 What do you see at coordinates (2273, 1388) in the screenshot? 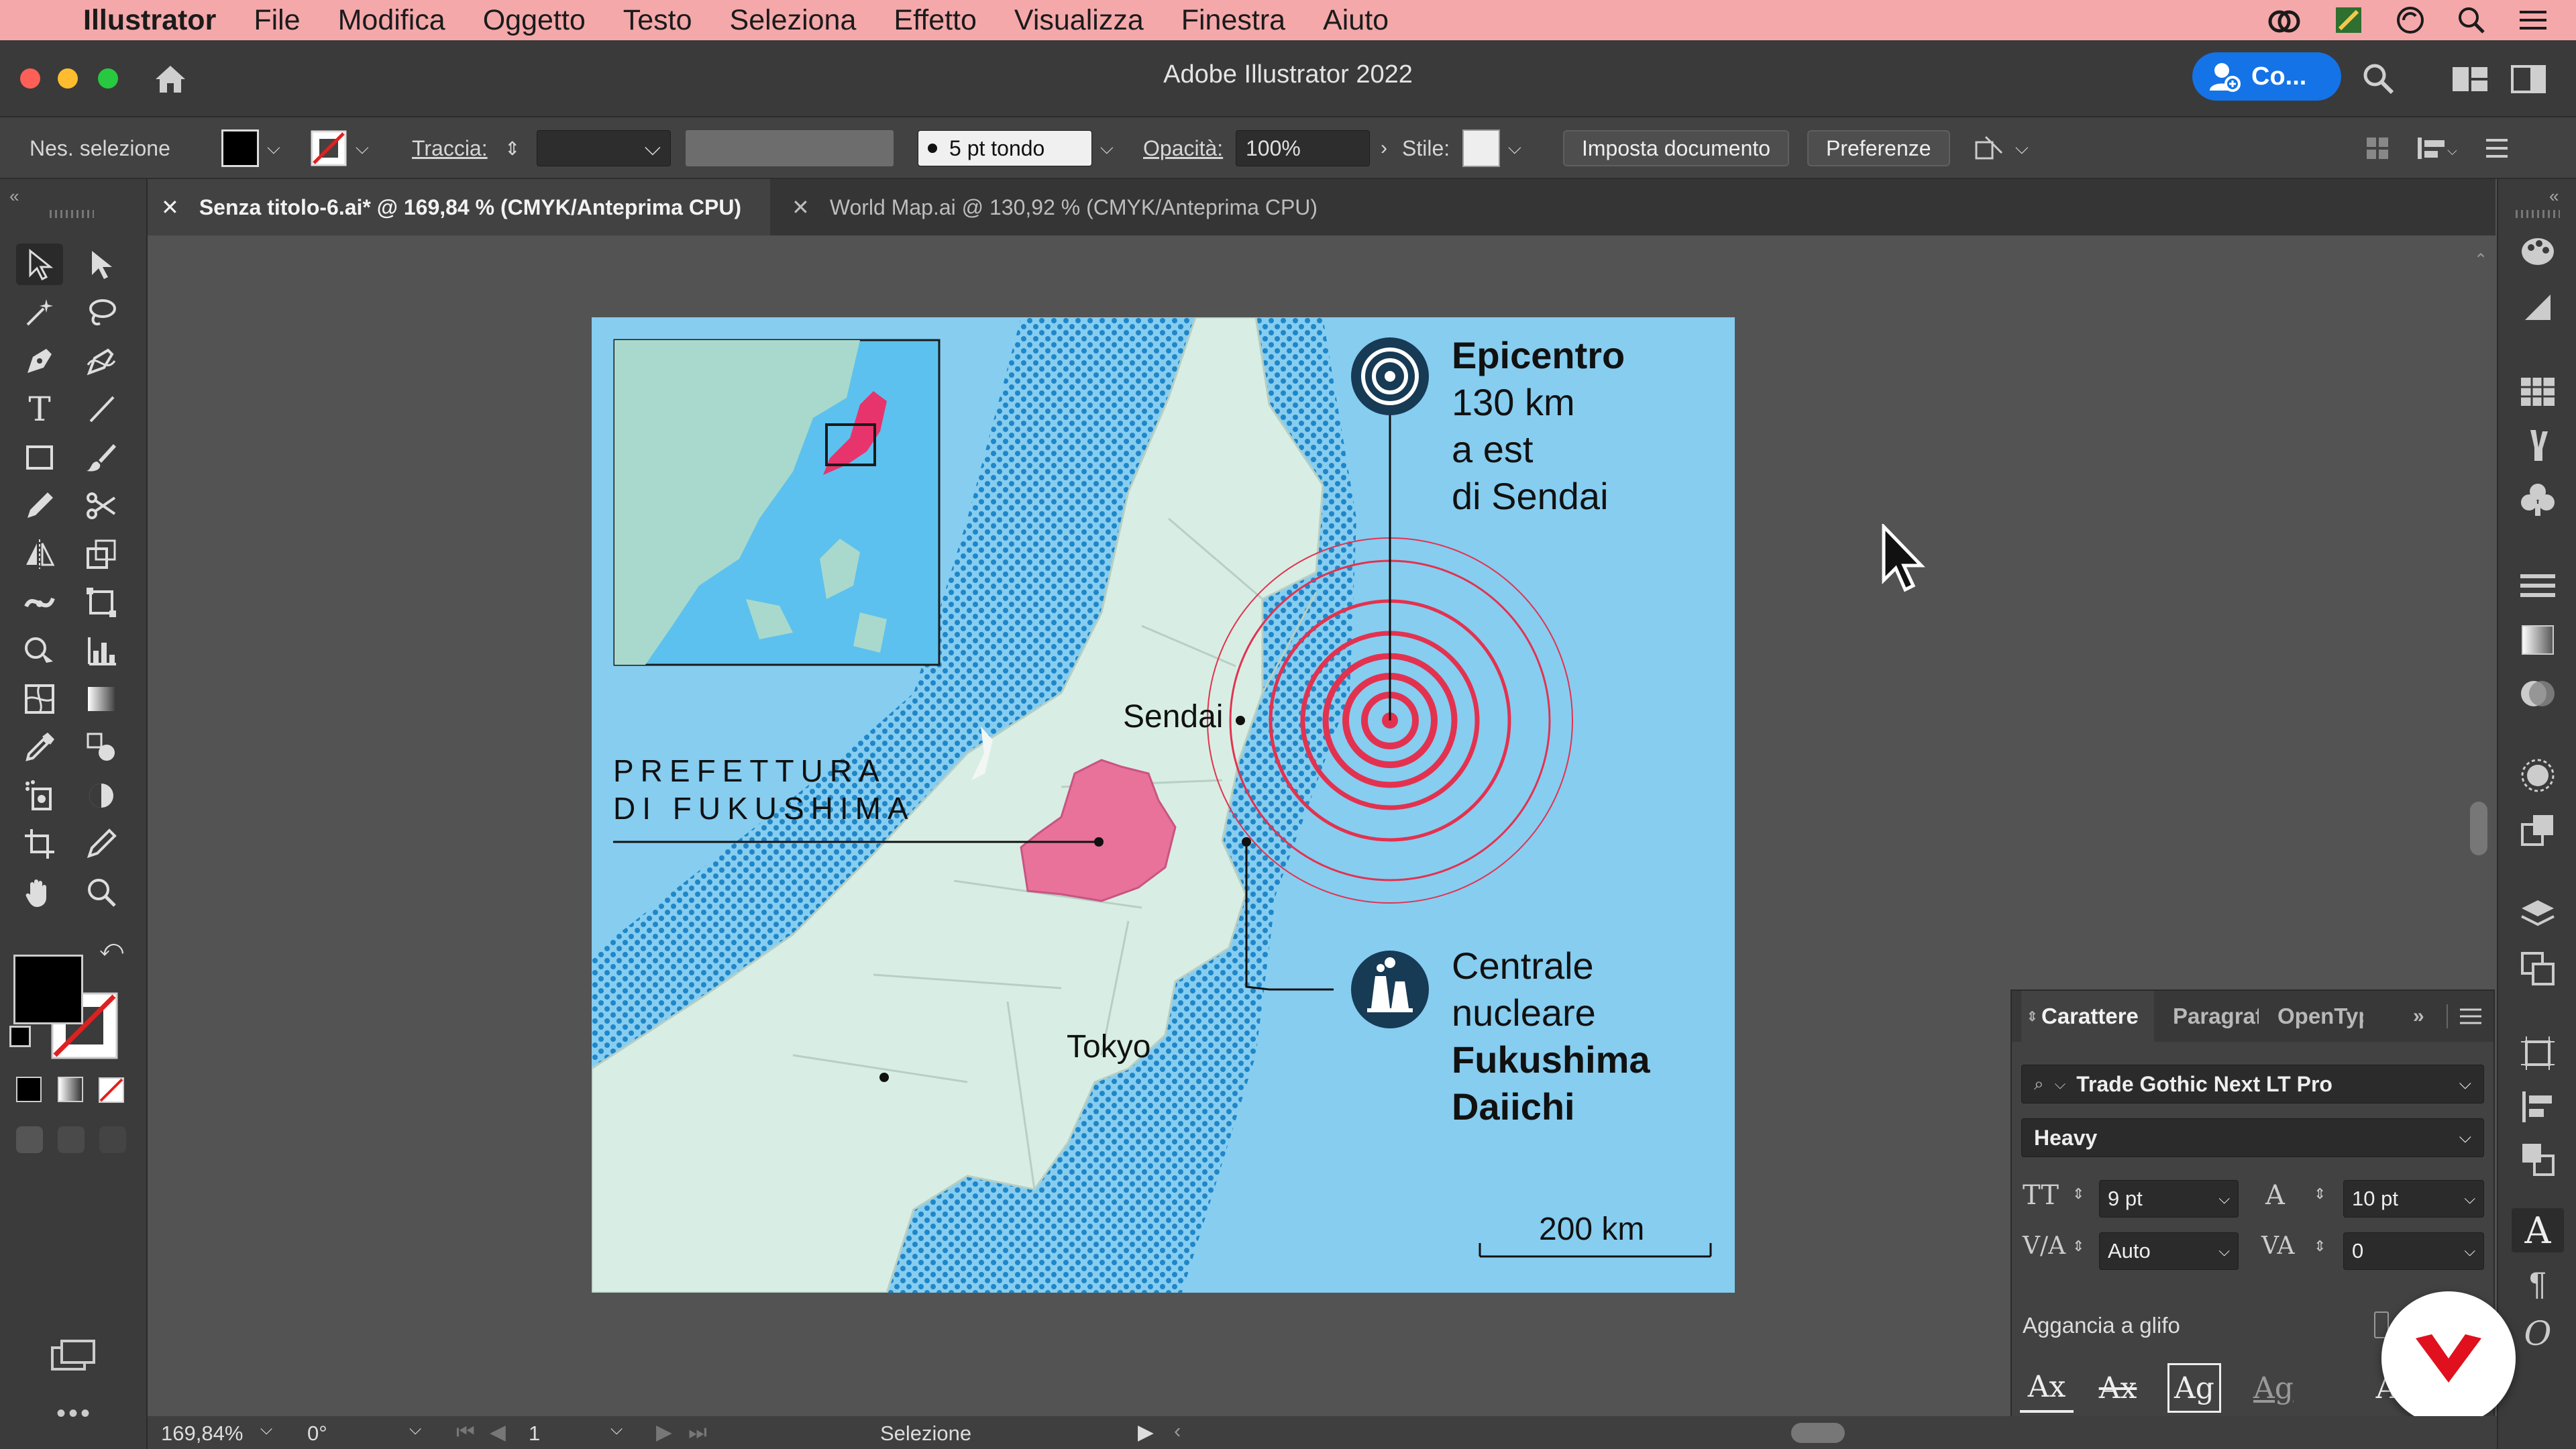
I see `glyph-proximity-button: Ag` at bounding box center [2273, 1388].